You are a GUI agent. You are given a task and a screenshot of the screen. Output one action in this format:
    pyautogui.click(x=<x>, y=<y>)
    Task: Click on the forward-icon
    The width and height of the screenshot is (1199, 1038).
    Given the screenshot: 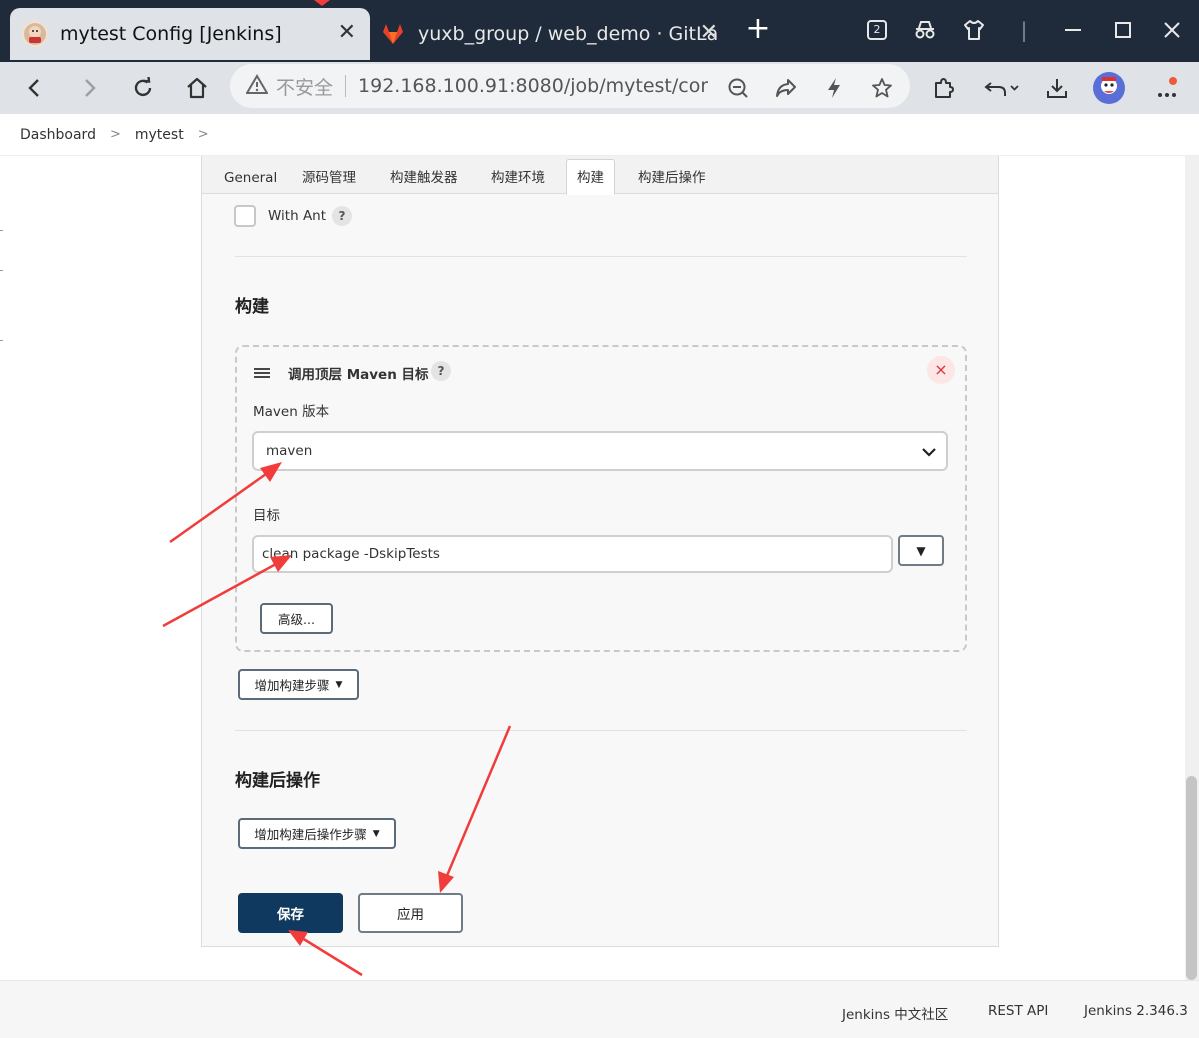 What is the action you would take?
    pyautogui.click(x=89, y=88)
    